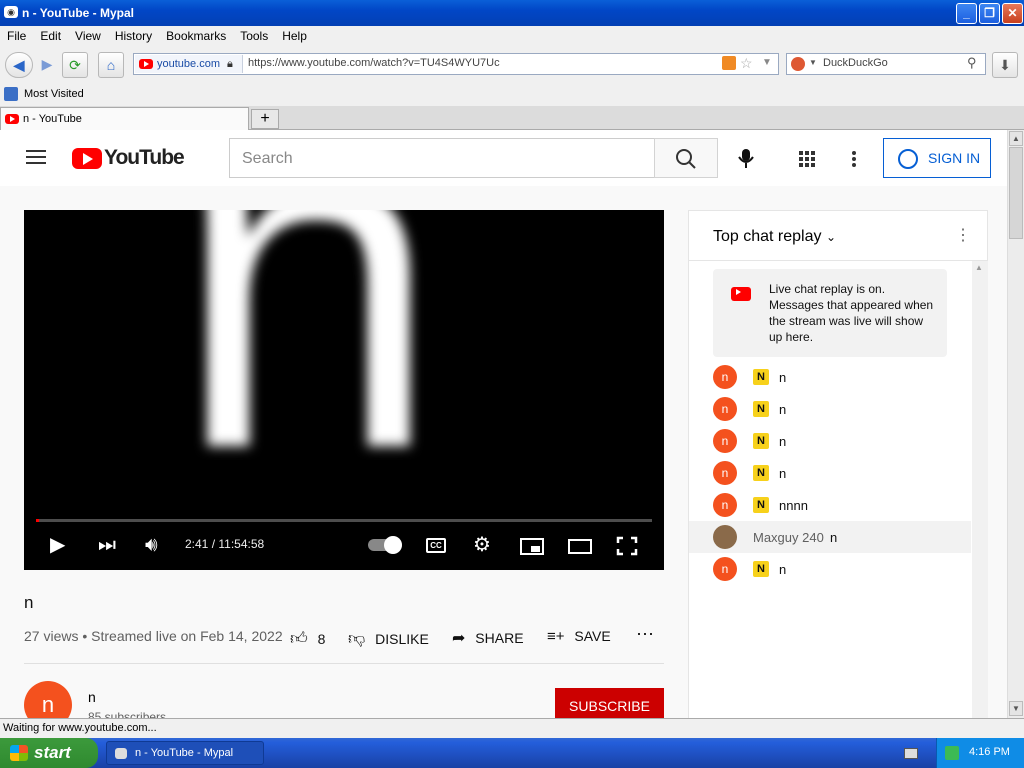  What do you see at coordinates (49, 753) in the screenshot?
I see `start-button: start` at bounding box center [49, 753].